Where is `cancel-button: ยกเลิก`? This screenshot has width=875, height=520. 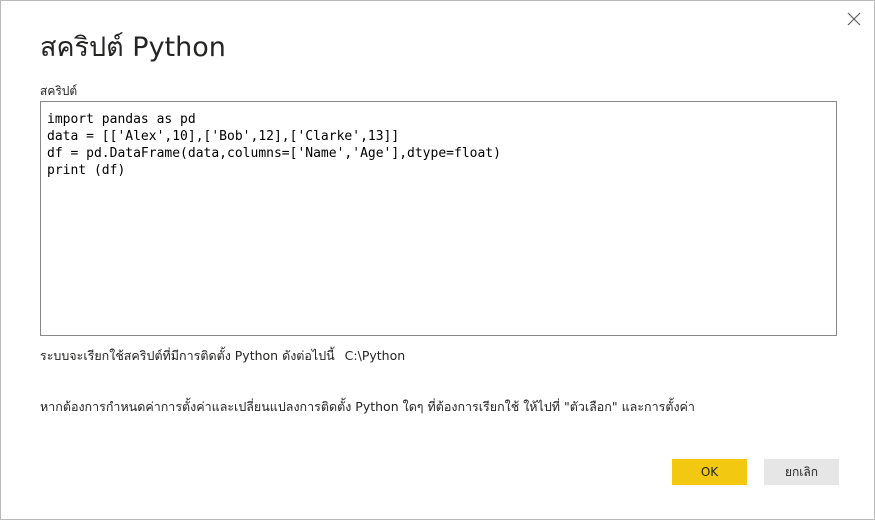
cancel-button: ยกเลิก is located at coordinates (801, 472).